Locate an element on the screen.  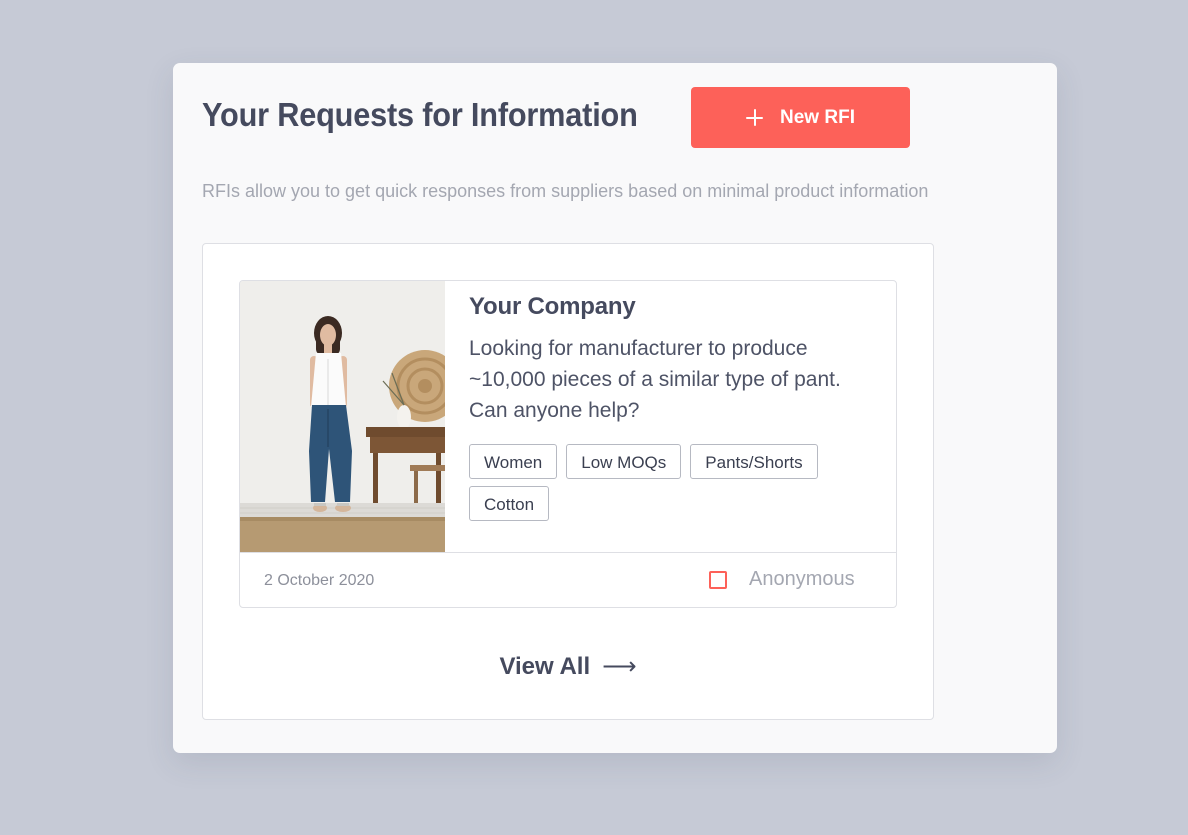
view-all-link: View All ⟶ is located at coordinates (568, 666).